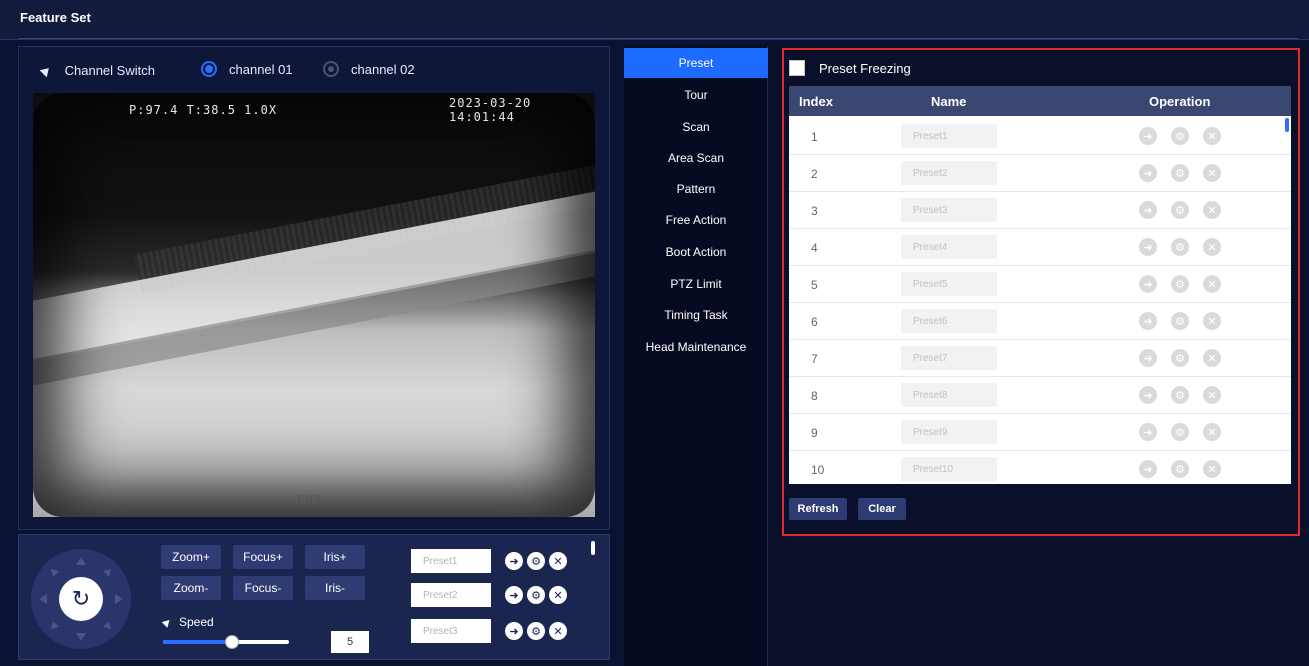 Image resolution: width=1309 pixels, height=666 pixels. I want to click on focus-in-button: Focus+, so click(263, 557).